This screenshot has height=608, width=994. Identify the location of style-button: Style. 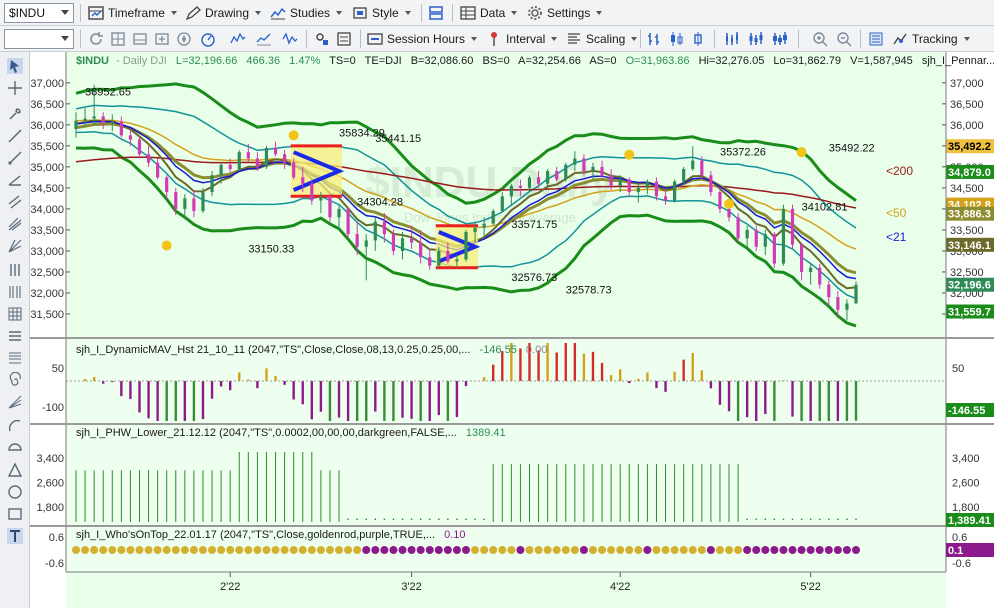
(381, 13).